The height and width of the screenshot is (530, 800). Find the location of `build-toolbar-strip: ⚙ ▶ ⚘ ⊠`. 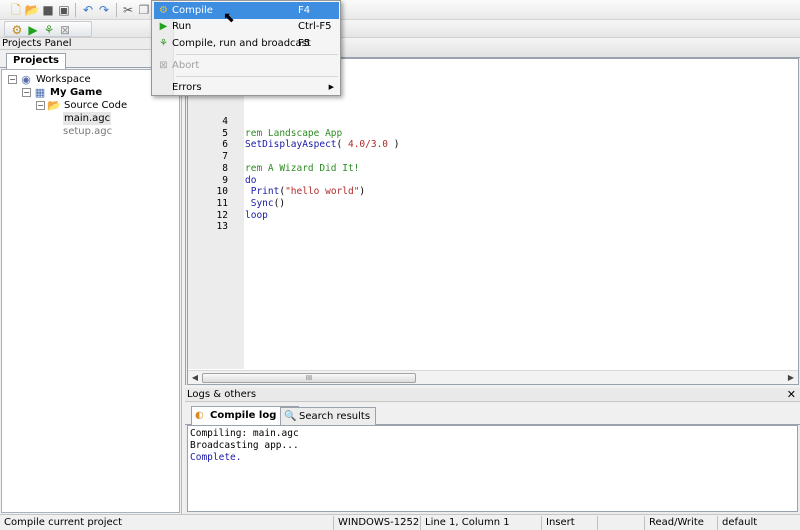

build-toolbar-strip: ⚙ ▶ ⚘ ⊠ is located at coordinates (48, 29).